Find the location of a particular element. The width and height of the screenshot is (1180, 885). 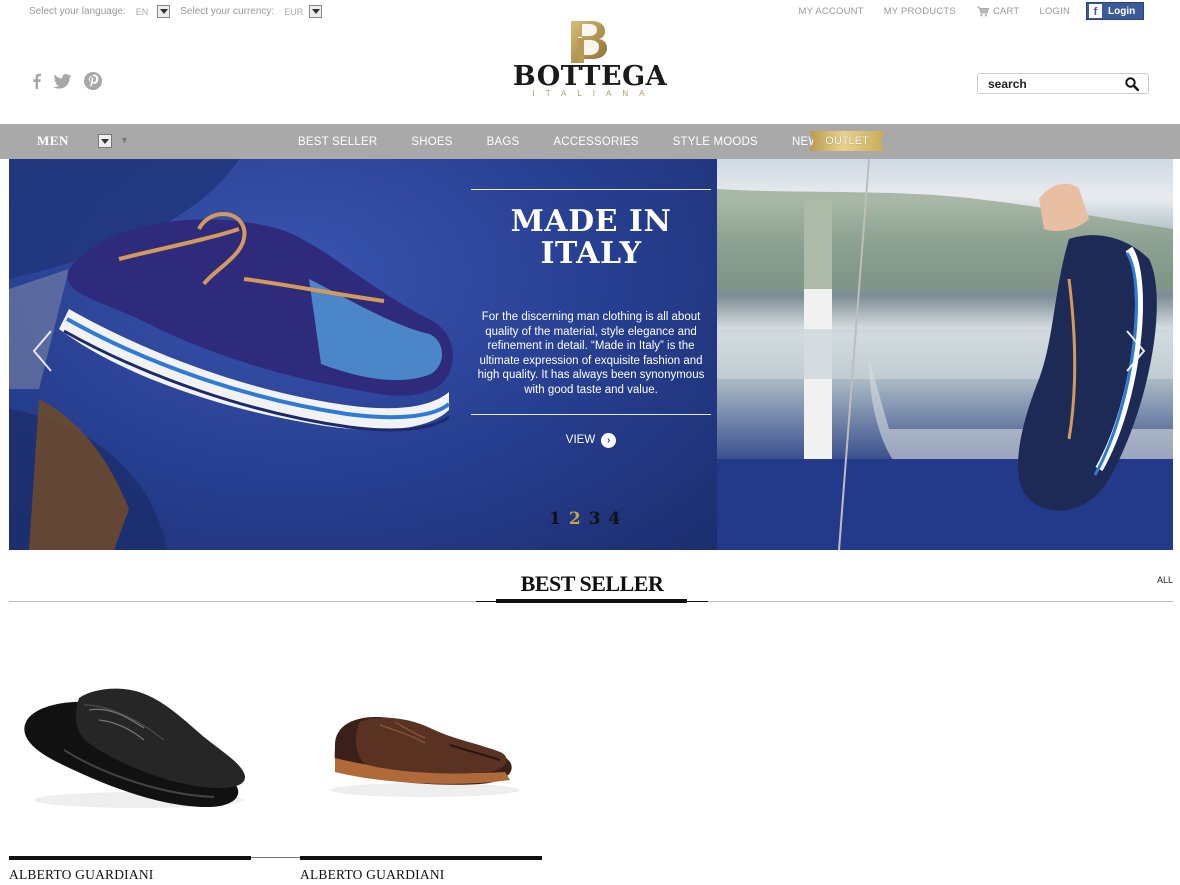

heading-underline is located at coordinates (591, 601).